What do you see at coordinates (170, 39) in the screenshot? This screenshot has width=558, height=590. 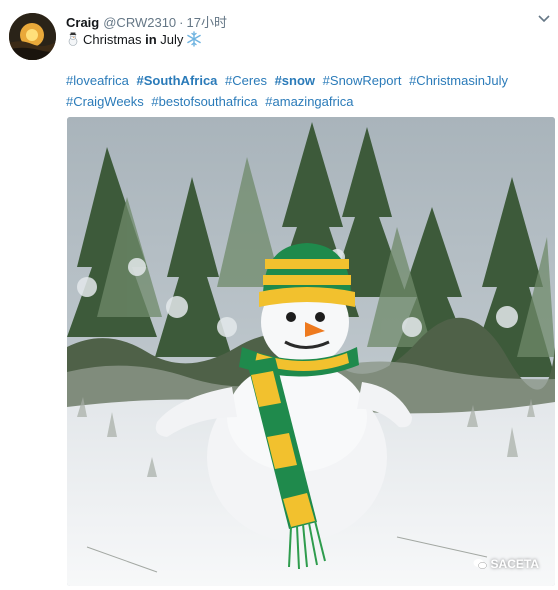 I see `tweet-text-post: July` at bounding box center [170, 39].